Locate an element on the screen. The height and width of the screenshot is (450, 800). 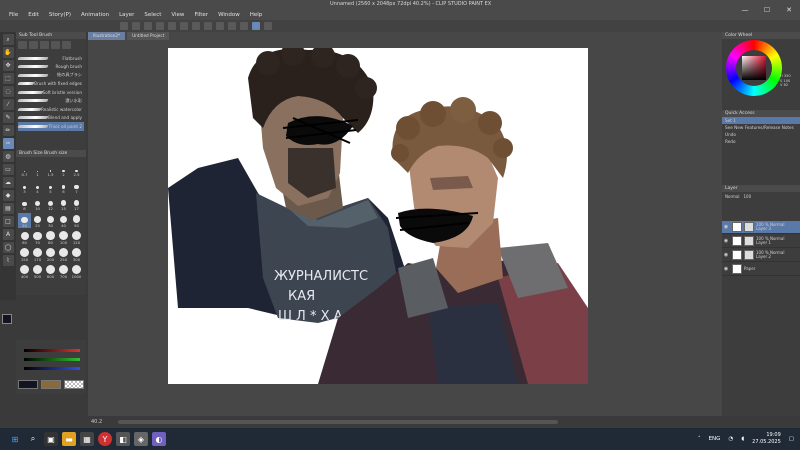
start-icon: ⊞ is located at coordinates (15, 439).